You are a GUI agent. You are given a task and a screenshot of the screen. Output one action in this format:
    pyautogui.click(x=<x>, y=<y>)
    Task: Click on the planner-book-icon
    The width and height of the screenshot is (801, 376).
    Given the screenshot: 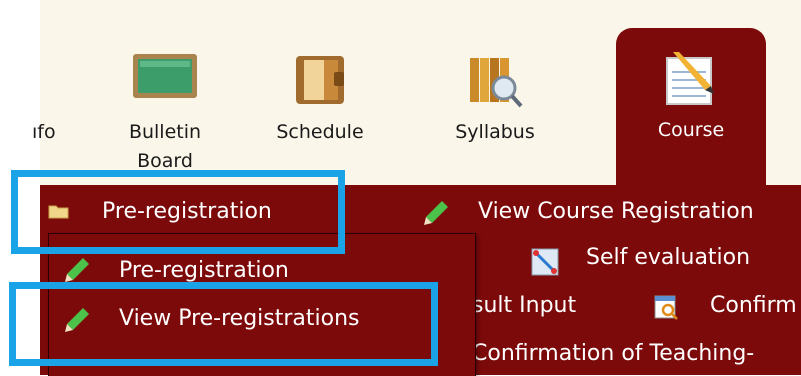 What is the action you would take?
    pyautogui.click(x=320, y=80)
    